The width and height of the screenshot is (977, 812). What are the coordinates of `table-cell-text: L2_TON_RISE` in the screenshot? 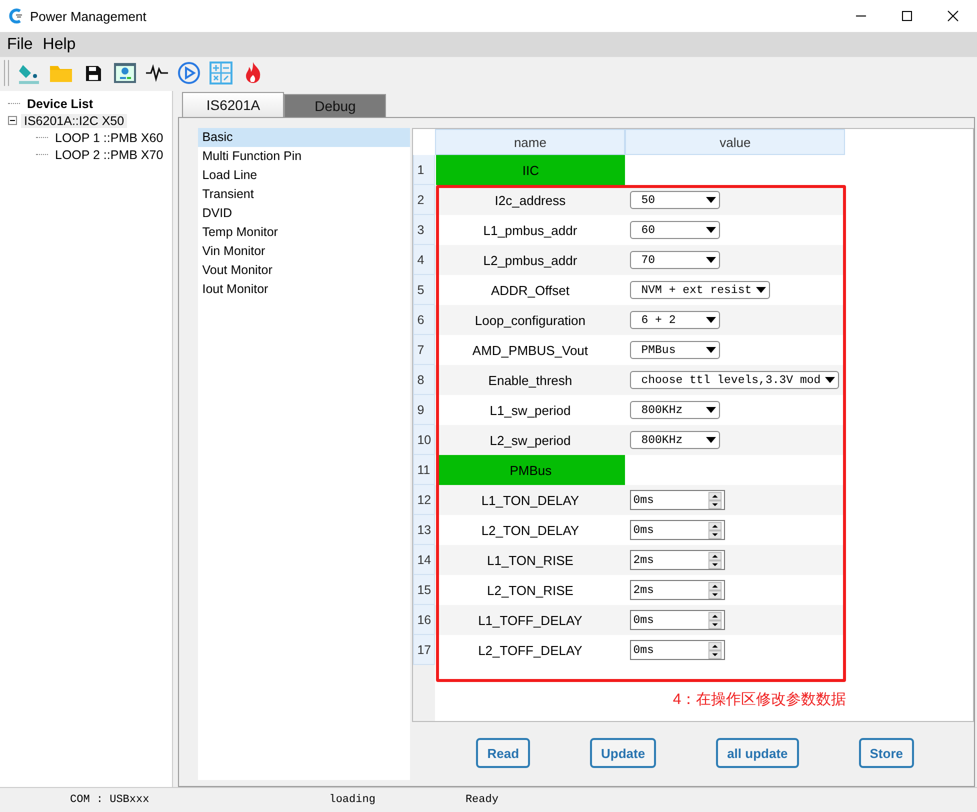 It's located at (530, 591).